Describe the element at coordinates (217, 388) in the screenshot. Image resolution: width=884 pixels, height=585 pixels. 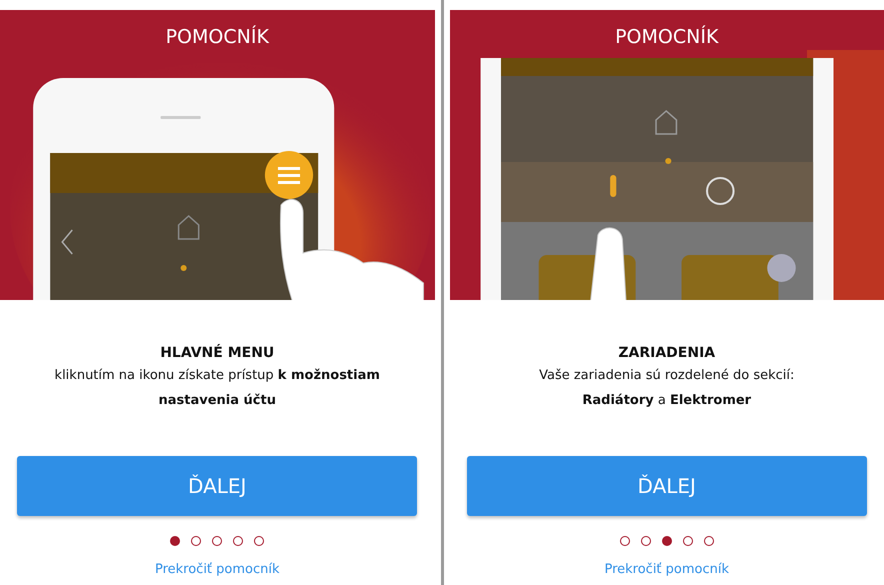
I see `step-description: kliknutím na ikonu získate prístup k možnostiam nastavenia účtu` at that location.